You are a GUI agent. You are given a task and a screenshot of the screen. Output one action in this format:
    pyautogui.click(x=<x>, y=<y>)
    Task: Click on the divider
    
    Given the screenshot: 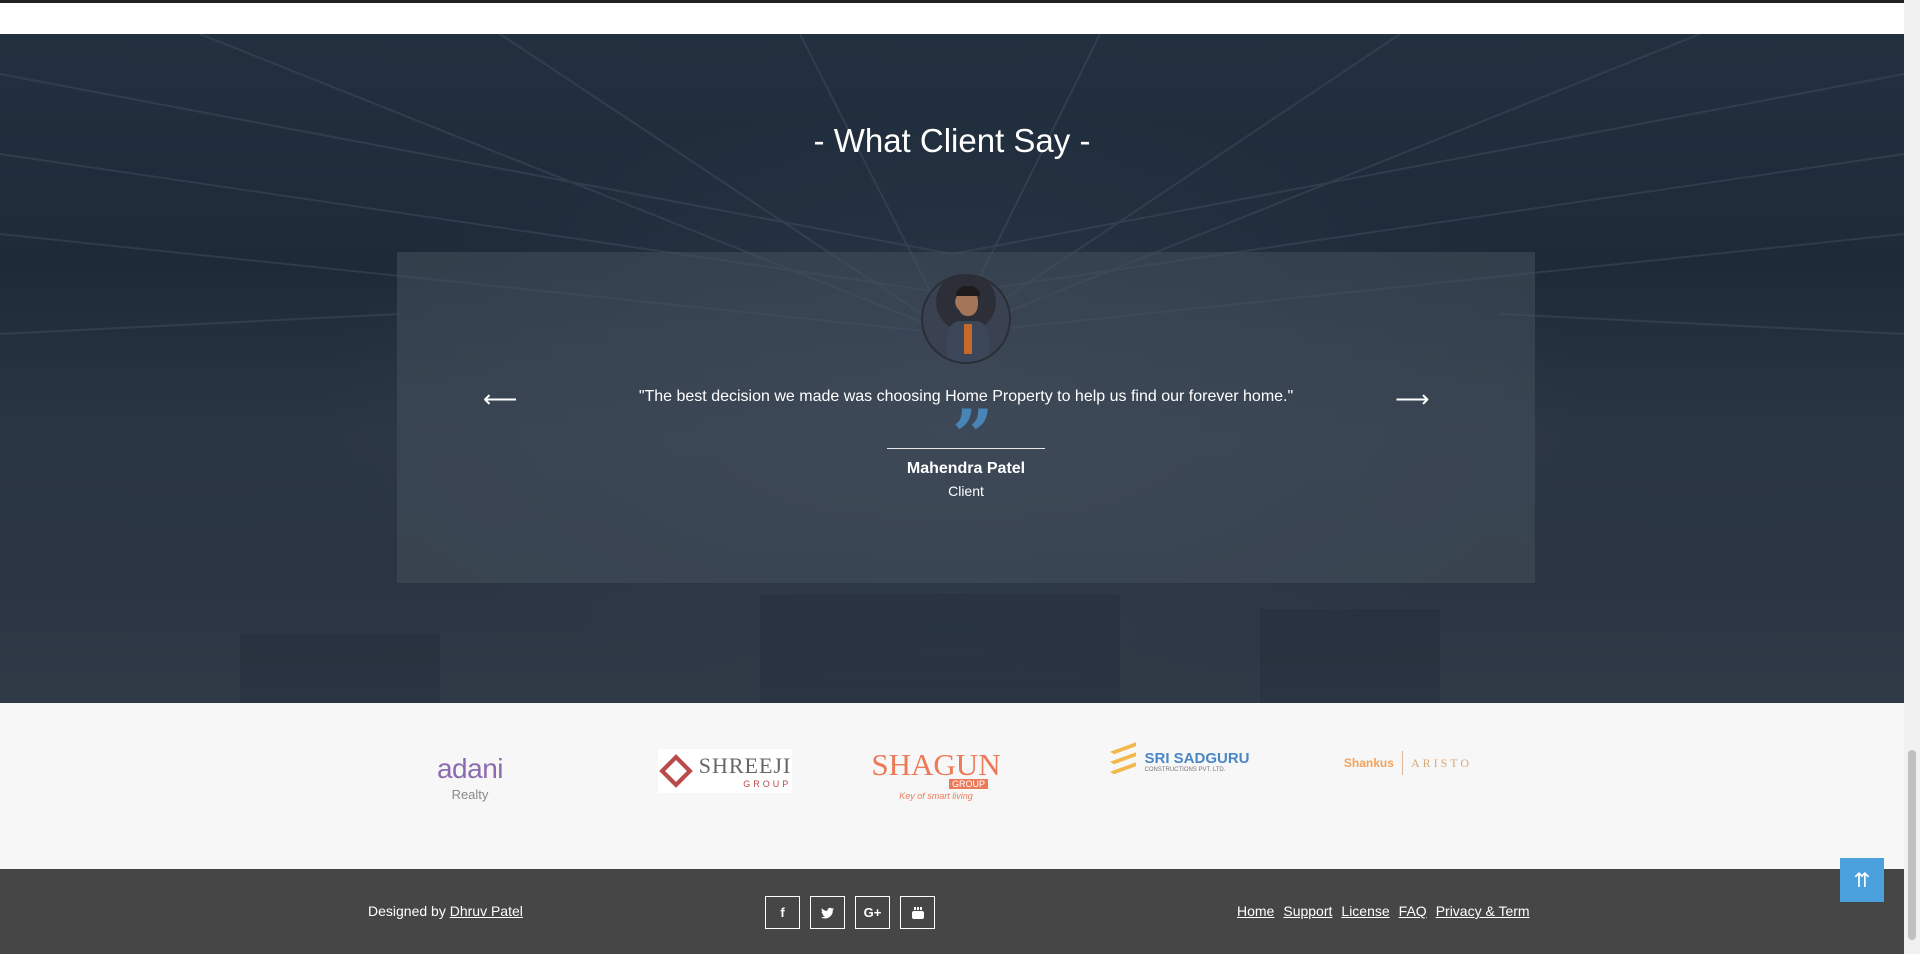 What is the action you would take?
    pyautogui.click(x=966, y=448)
    